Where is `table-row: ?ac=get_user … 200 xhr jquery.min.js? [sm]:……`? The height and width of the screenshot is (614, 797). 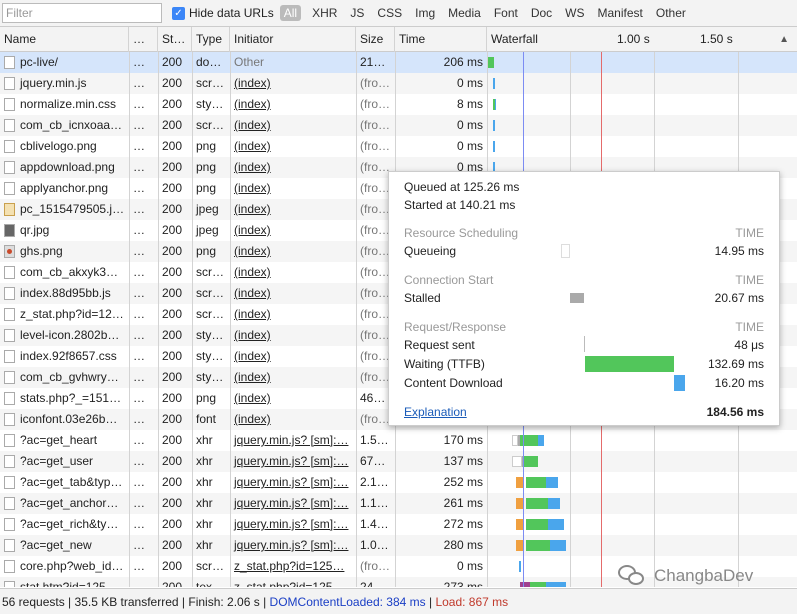
table-row: ?ac=get_user … 200 xhr jquery.min.js? [sm]:…… is located at coordinates (398, 461).